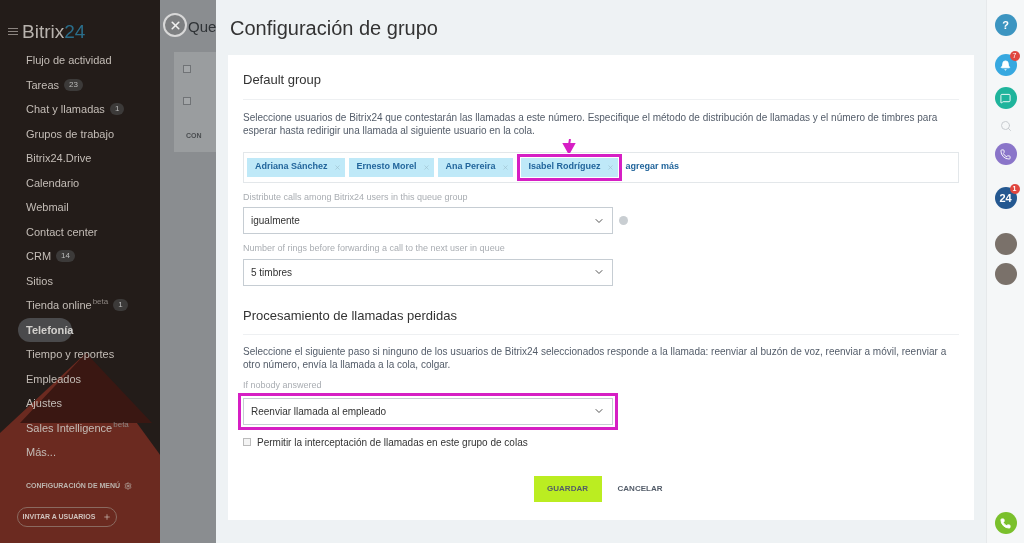 The height and width of the screenshot is (543, 1024). What do you see at coordinates (107, 517) in the screenshot?
I see `plus-icon` at bounding box center [107, 517].